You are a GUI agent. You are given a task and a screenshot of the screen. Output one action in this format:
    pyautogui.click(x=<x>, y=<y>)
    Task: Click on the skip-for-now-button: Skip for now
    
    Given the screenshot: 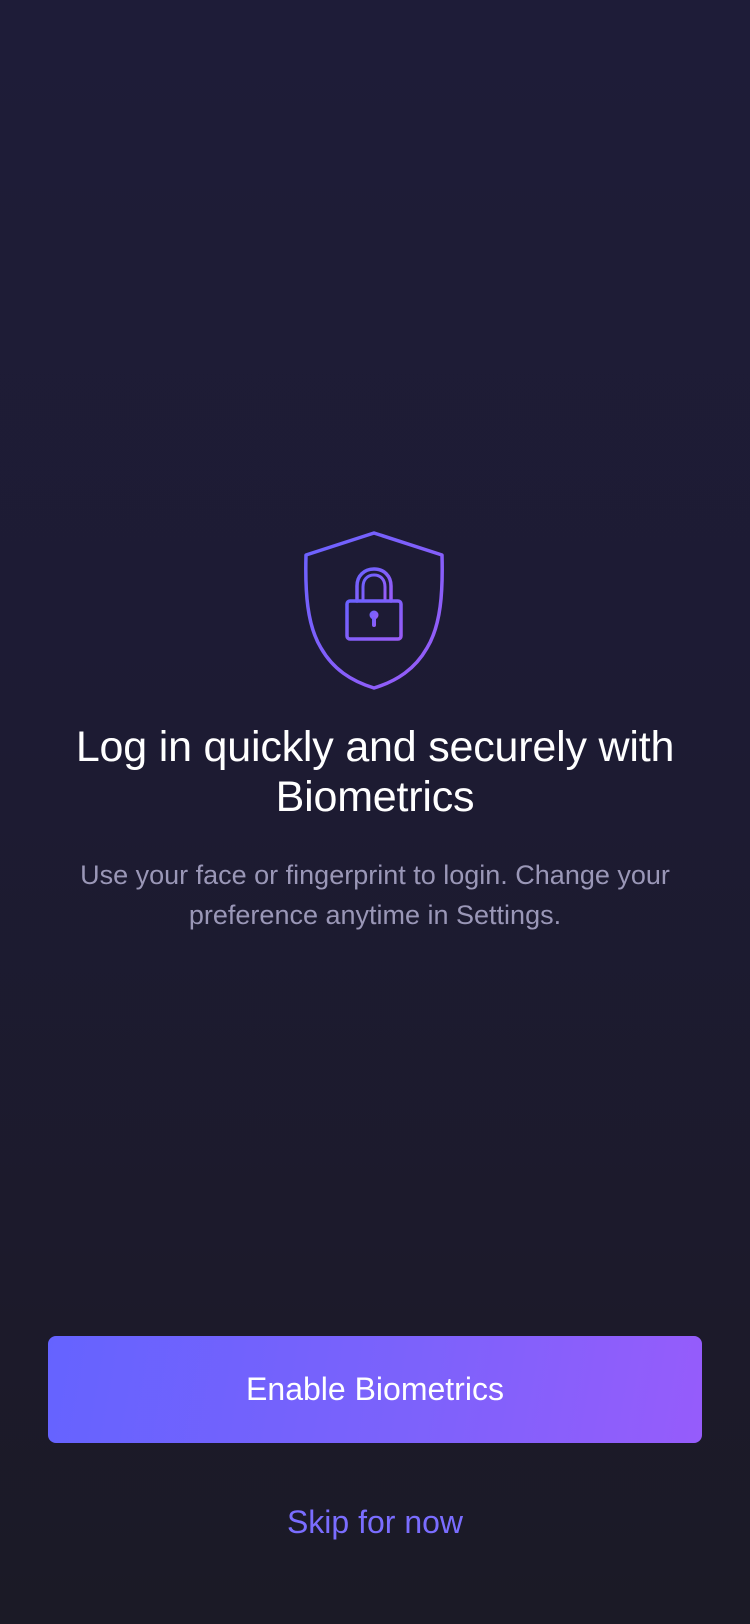 What is the action you would take?
    pyautogui.click(x=375, y=1522)
    